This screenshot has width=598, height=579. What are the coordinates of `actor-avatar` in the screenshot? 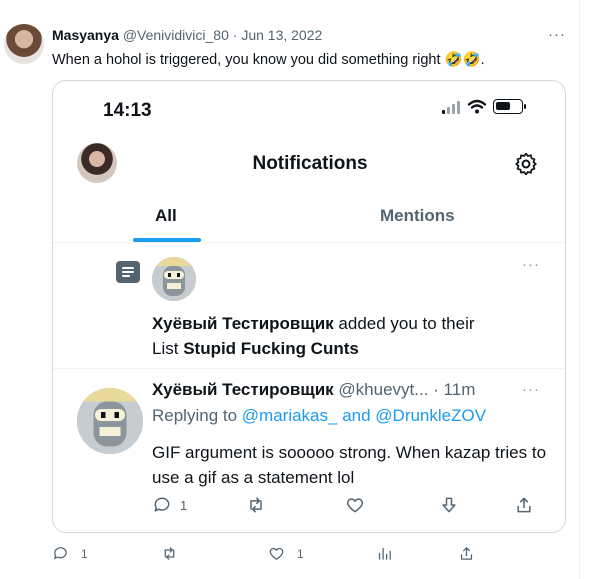 It's located at (174, 279).